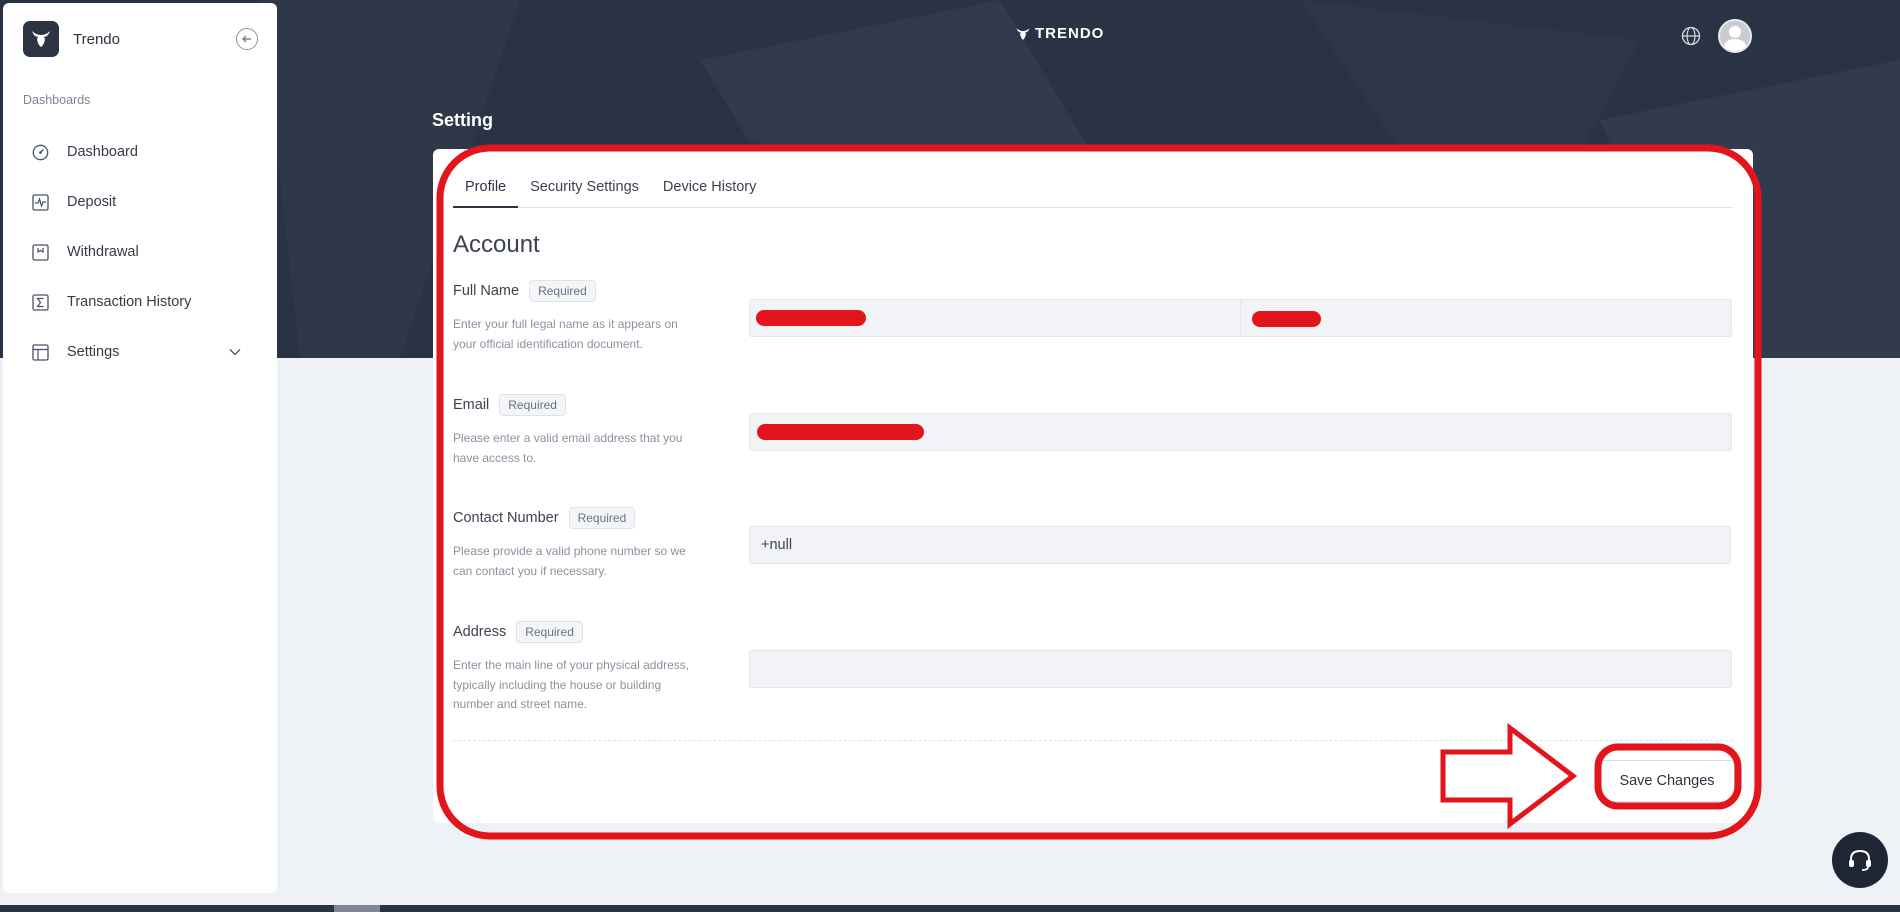 The height and width of the screenshot is (912, 1900). I want to click on header-logo-text: TRENDO, so click(1070, 33).